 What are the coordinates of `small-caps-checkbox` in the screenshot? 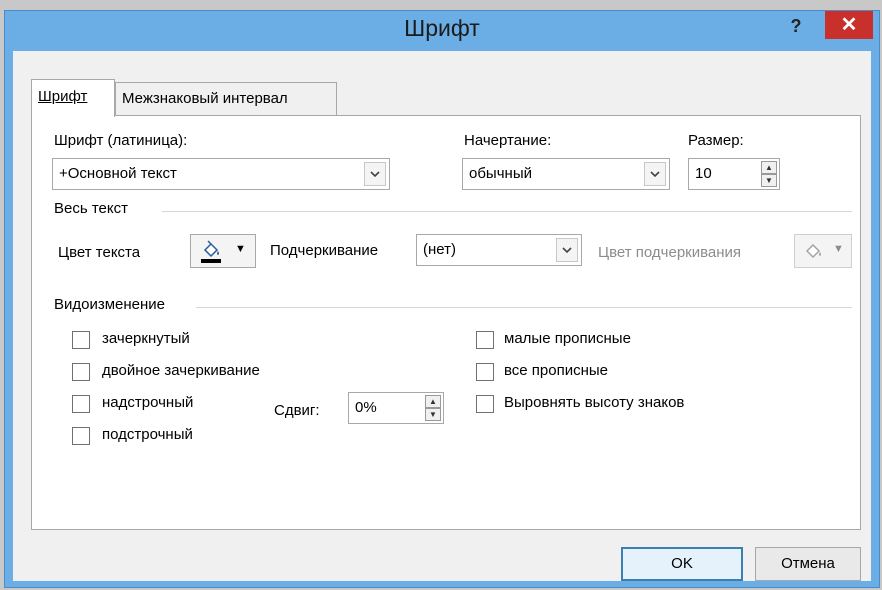 It's located at (485, 340).